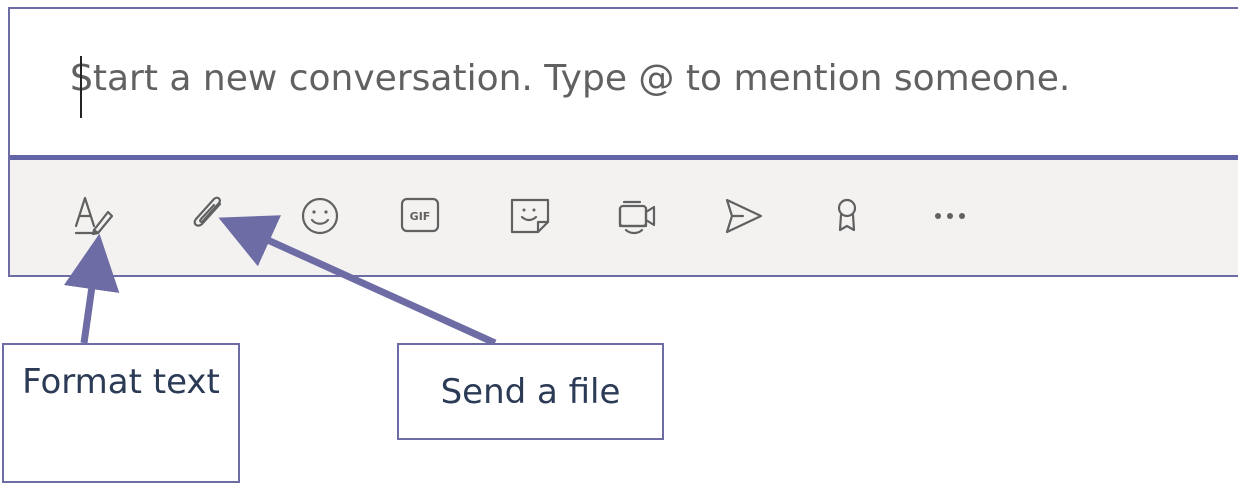 The width and height of the screenshot is (1238, 483). I want to click on more-options-button, so click(950, 216).